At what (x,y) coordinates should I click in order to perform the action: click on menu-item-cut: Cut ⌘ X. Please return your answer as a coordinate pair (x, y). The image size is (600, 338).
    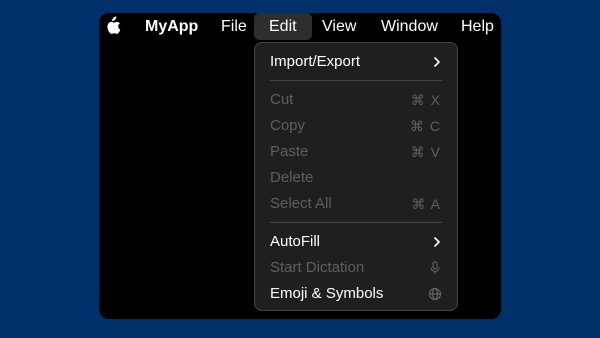
    Looking at the image, I should click on (356, 100).